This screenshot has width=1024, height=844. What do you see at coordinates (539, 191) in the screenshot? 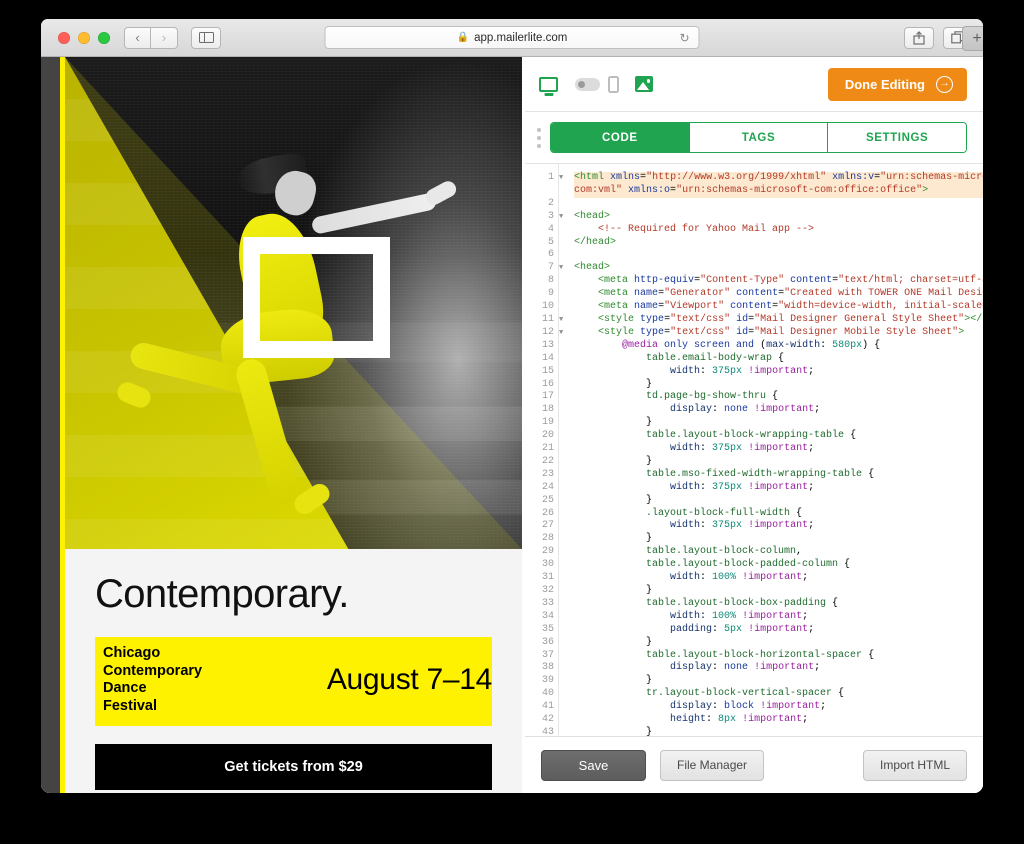
I see `line-number` at bounding box center [539, 191].